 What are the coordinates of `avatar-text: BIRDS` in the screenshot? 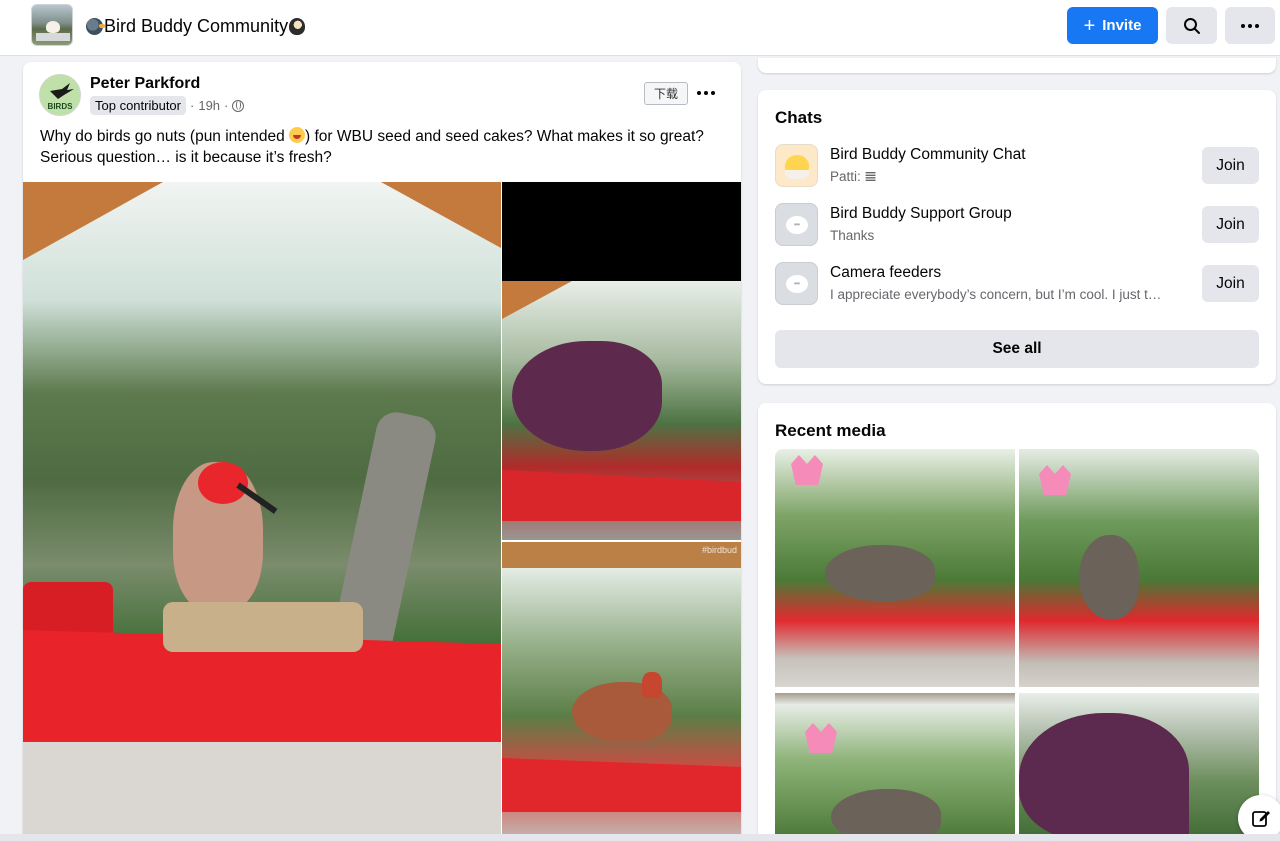 It's located at (60, 106).